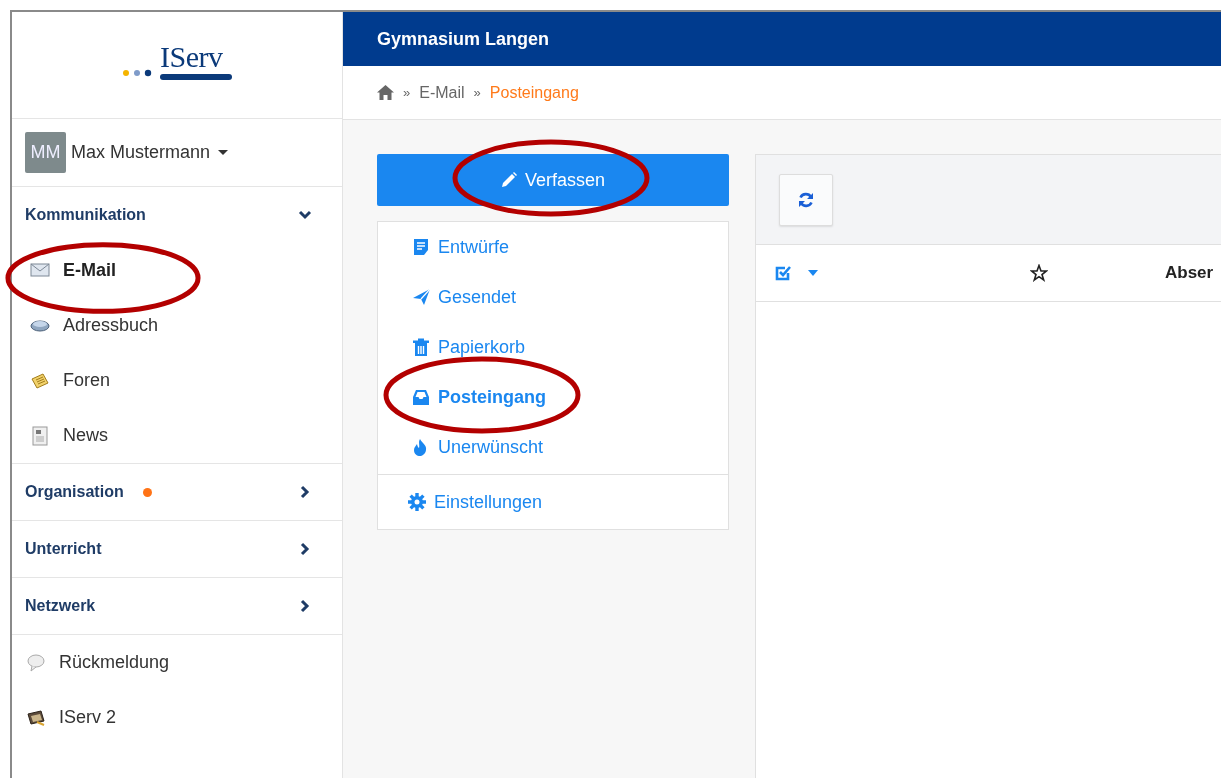 This screenshot has width=1221, height=778. What do you see at coordinates (192, 57) in the screenshot?
I see `logo-text: IServ` at bounding box center [192, 57].